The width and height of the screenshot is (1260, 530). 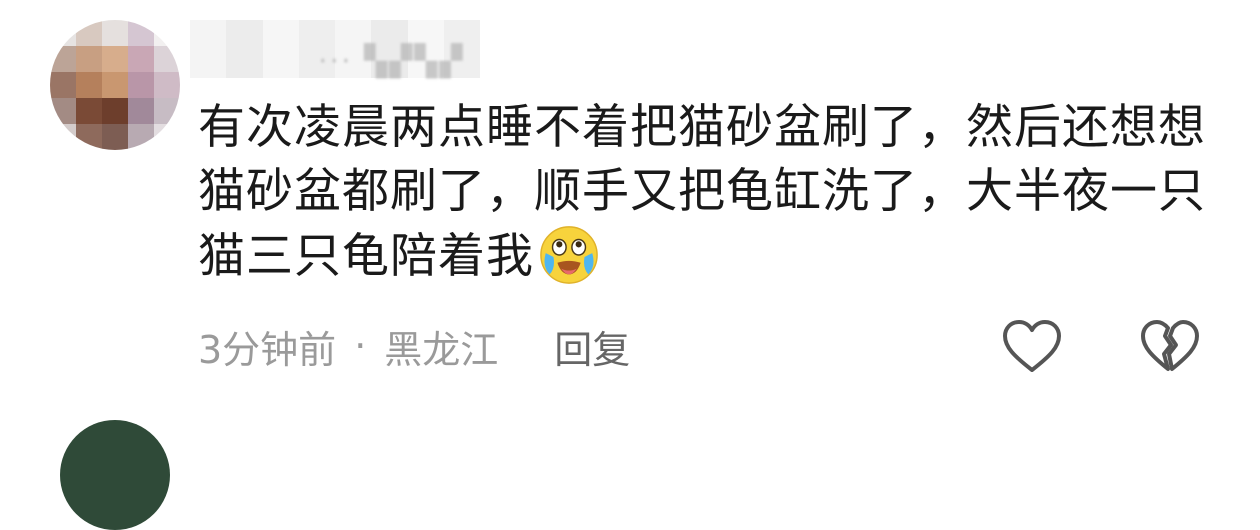 I want to click on next-comment-avatar, so click(x=115, y=475).